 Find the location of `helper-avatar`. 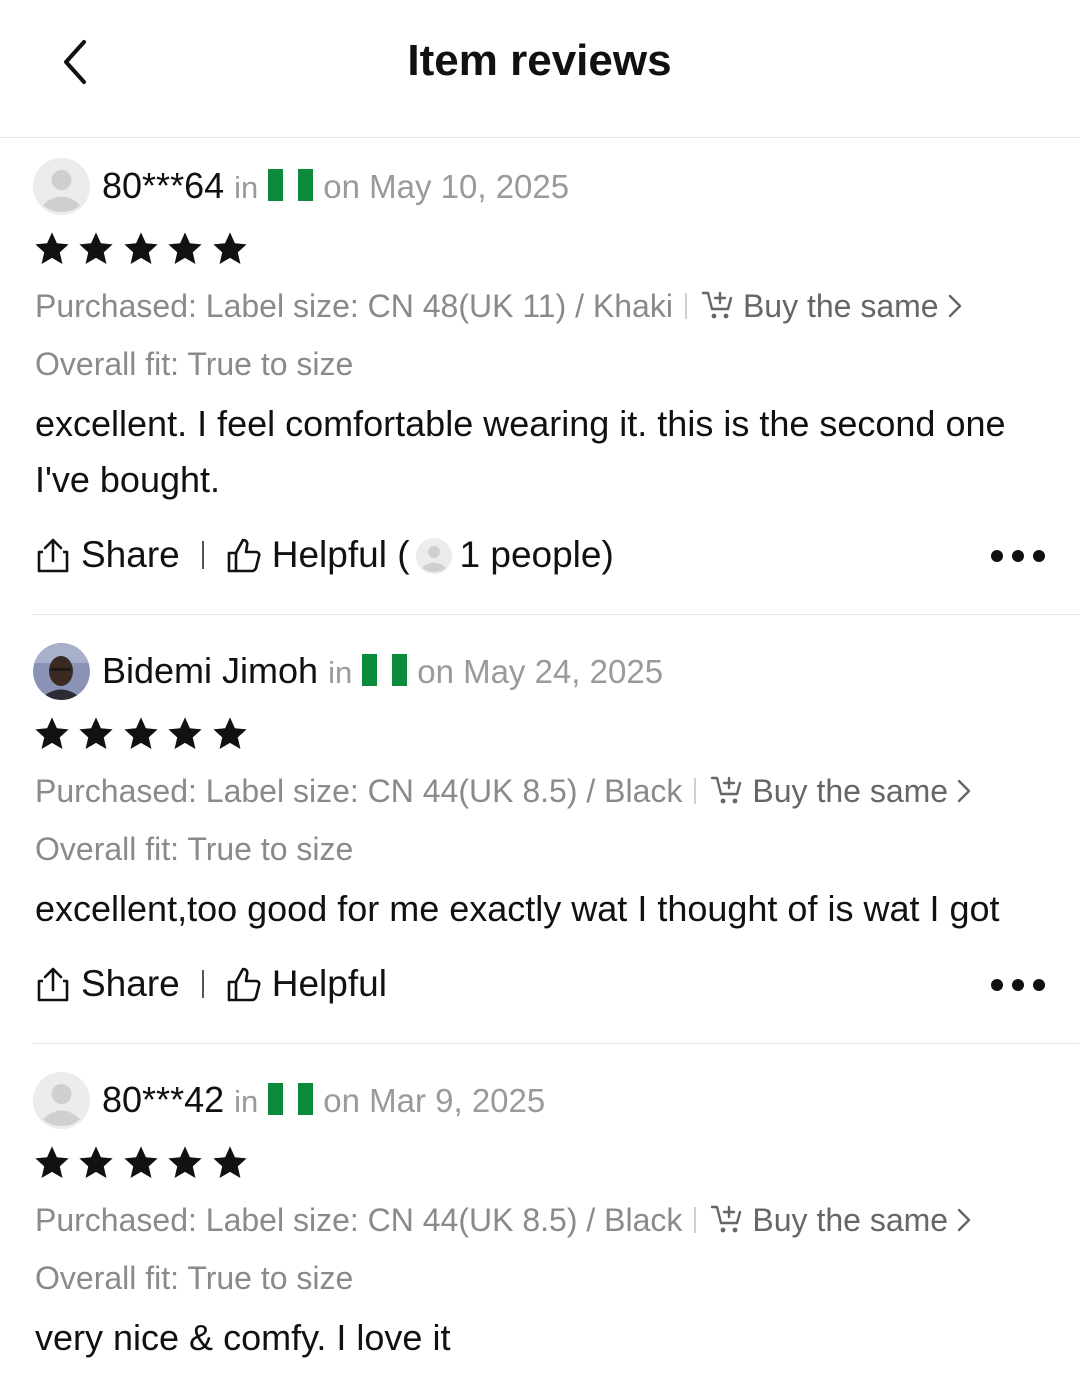

helper-avatar is located at coordinates (433, 556).